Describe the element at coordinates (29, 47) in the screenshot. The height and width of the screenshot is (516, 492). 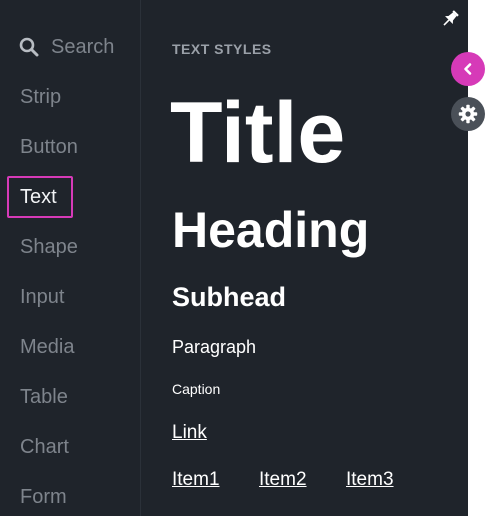
I see `search-icon` at that location.